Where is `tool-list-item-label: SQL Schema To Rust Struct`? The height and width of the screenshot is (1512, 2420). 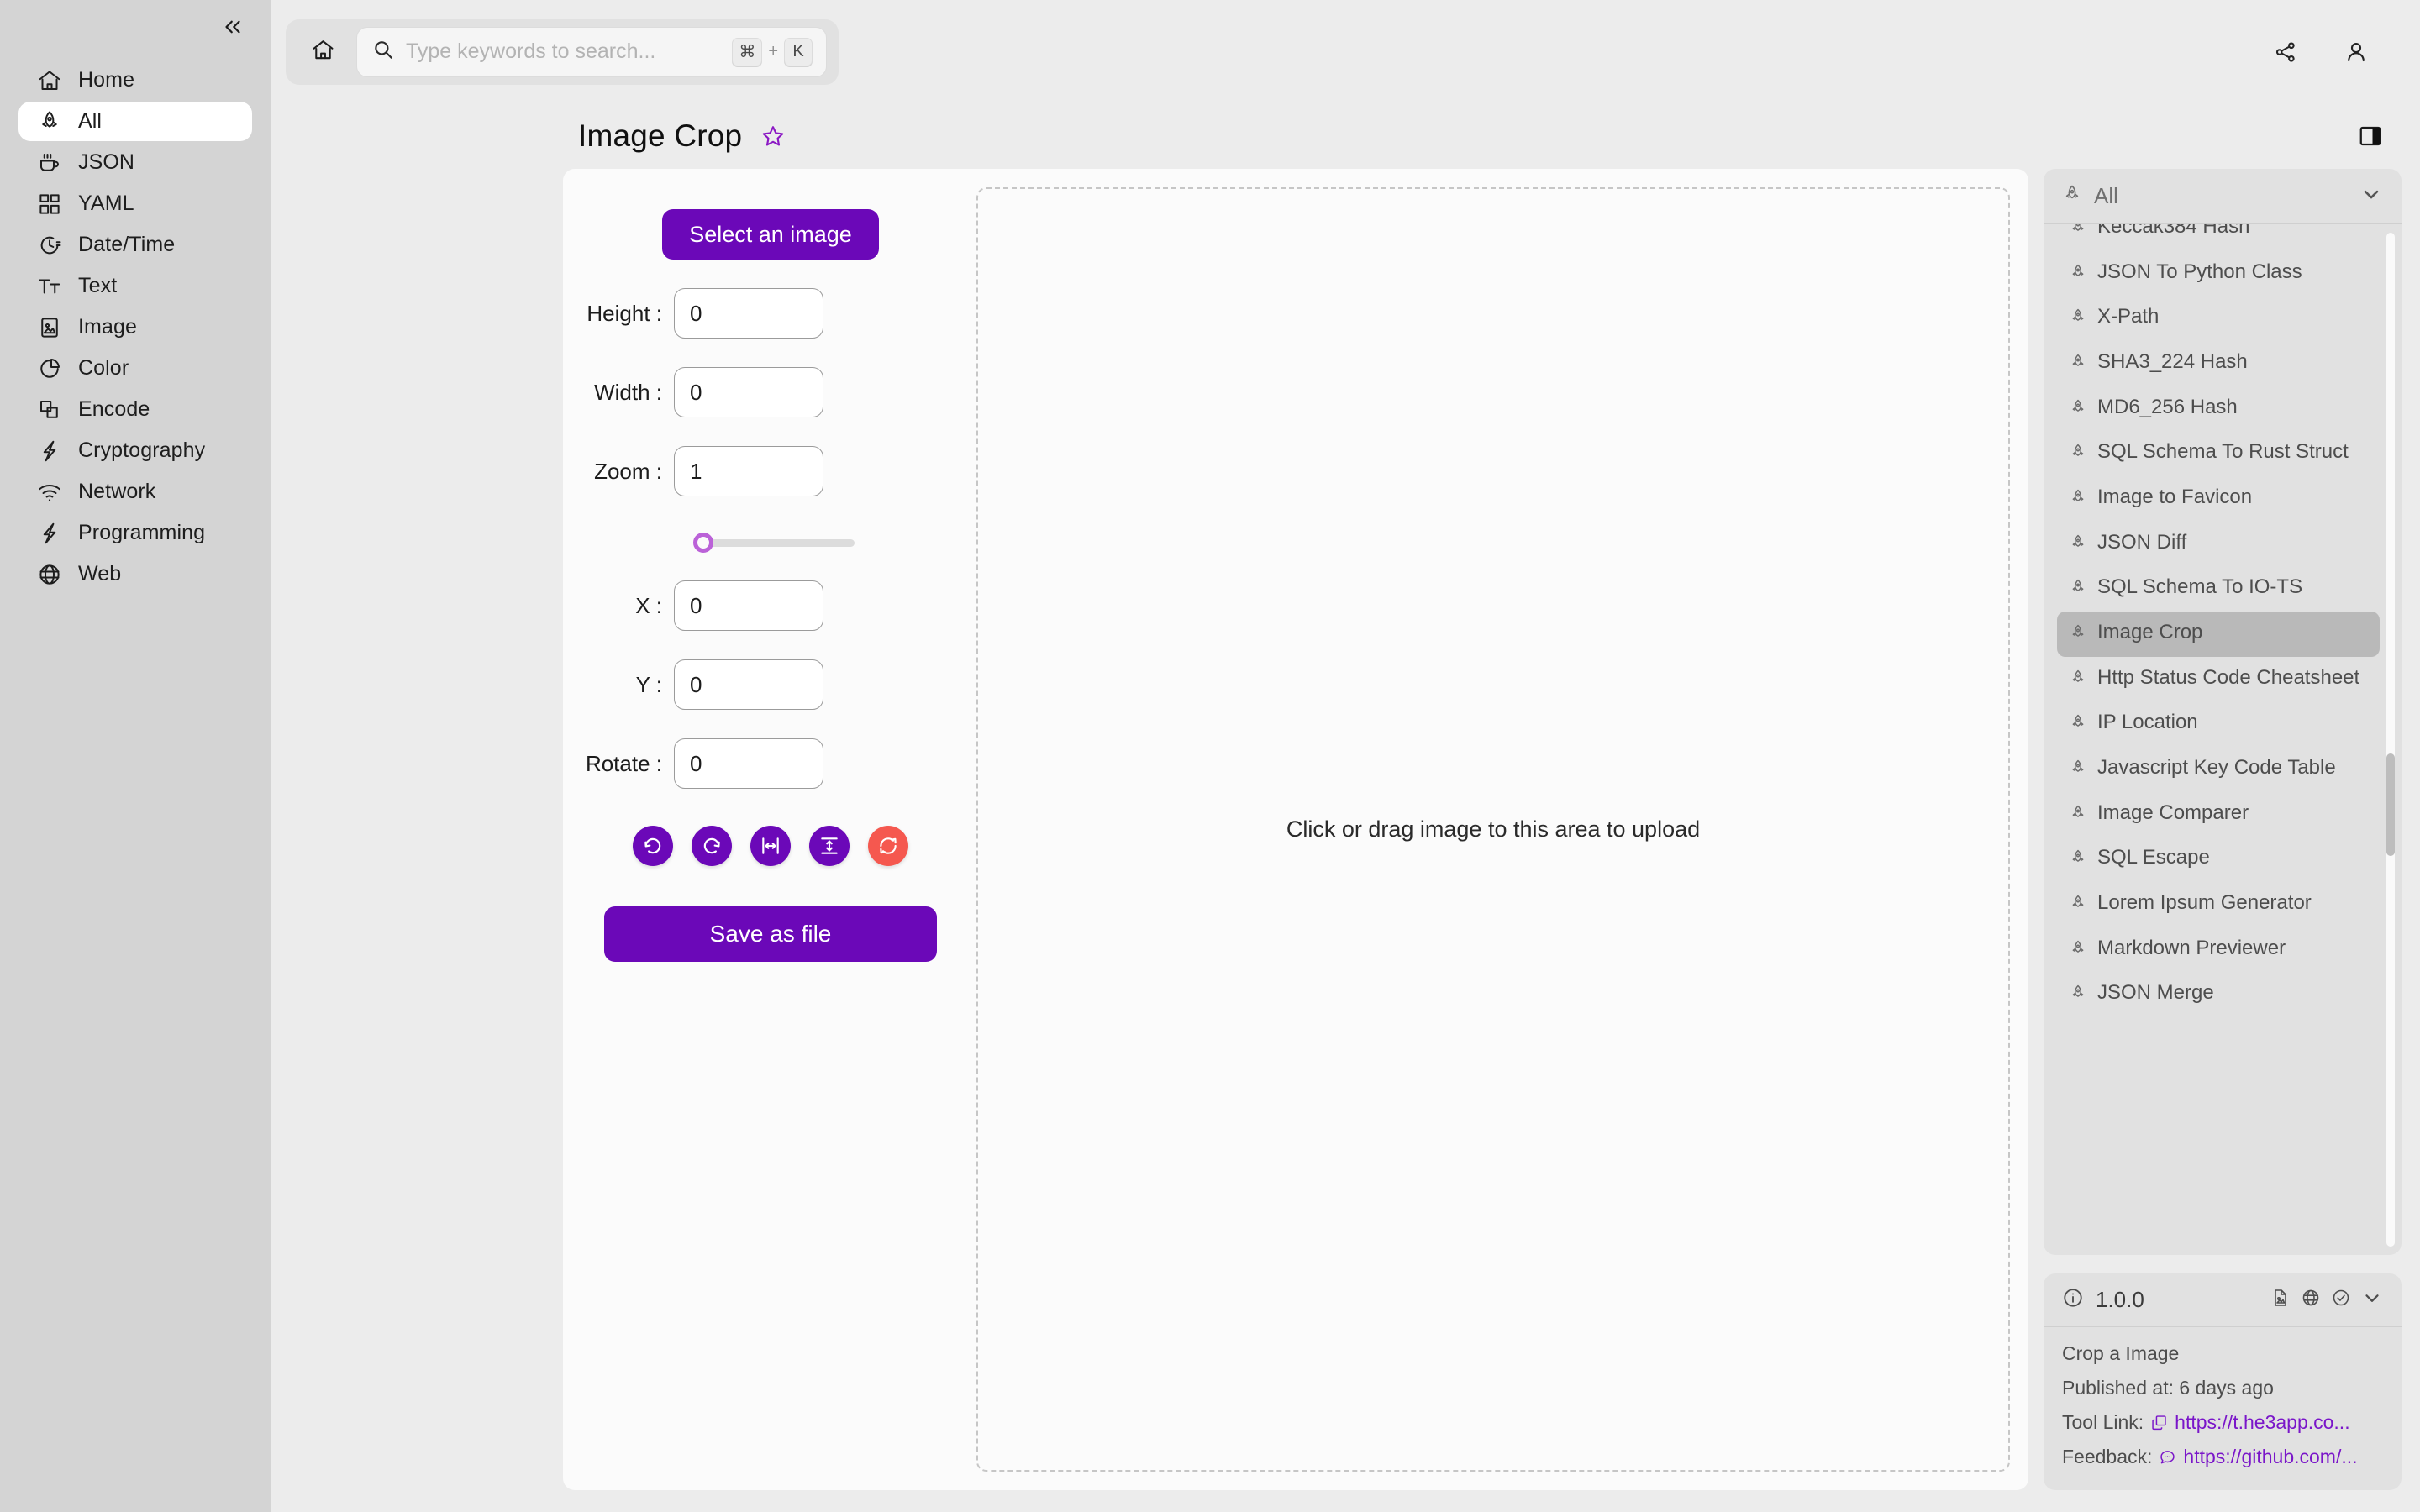 tool-list-item-label: SQL Schema To Rust Struct is located at coordinates (2223, 452).